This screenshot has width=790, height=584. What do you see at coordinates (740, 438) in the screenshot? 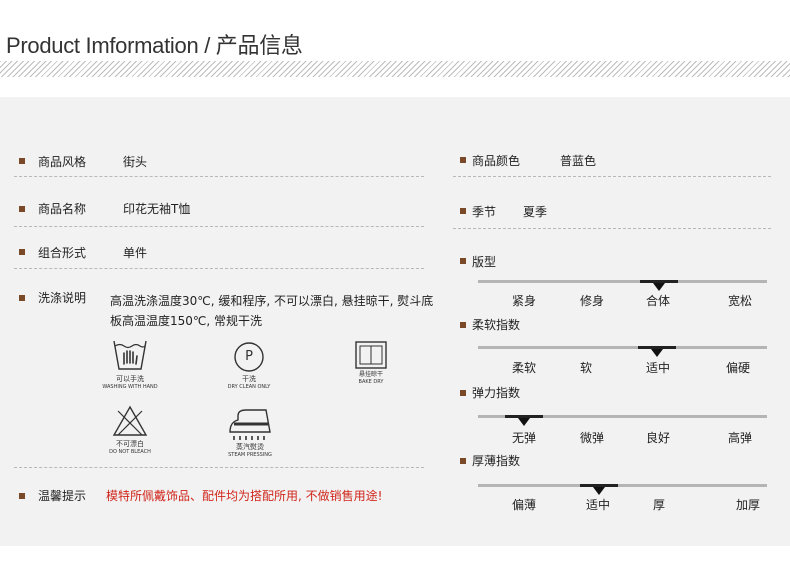
I see `elasticity-option: 高弹` at bounding box center [740, 438].